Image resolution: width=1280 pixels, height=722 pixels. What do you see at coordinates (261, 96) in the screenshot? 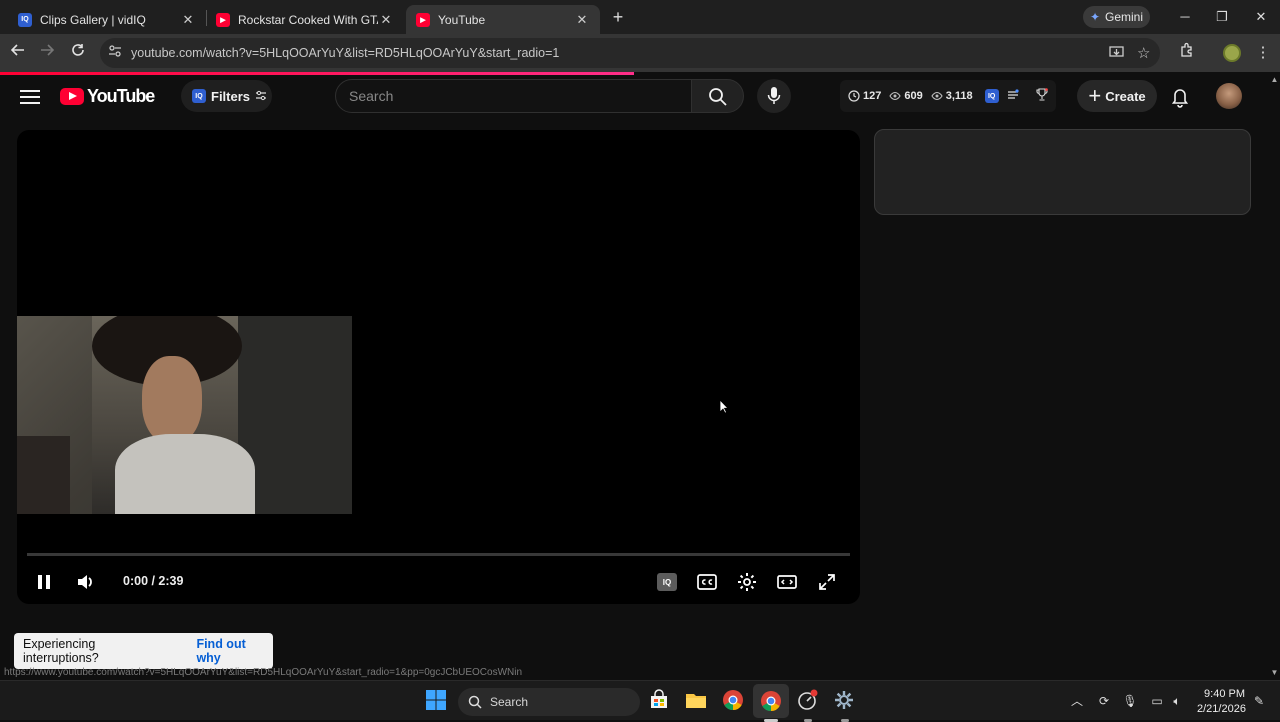
I see `sliders-icon` at bounding box center [261, 96].